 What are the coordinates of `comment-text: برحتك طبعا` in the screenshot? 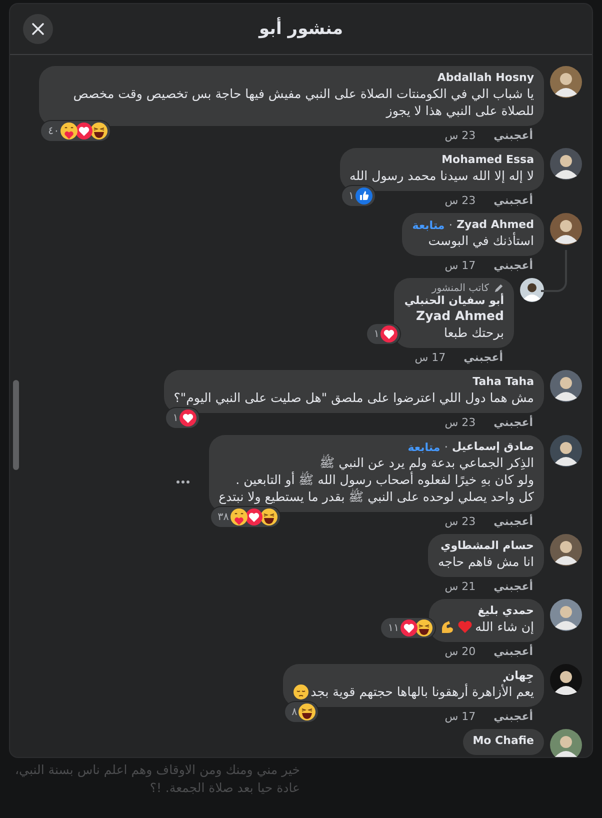 It's located at (474, 332).